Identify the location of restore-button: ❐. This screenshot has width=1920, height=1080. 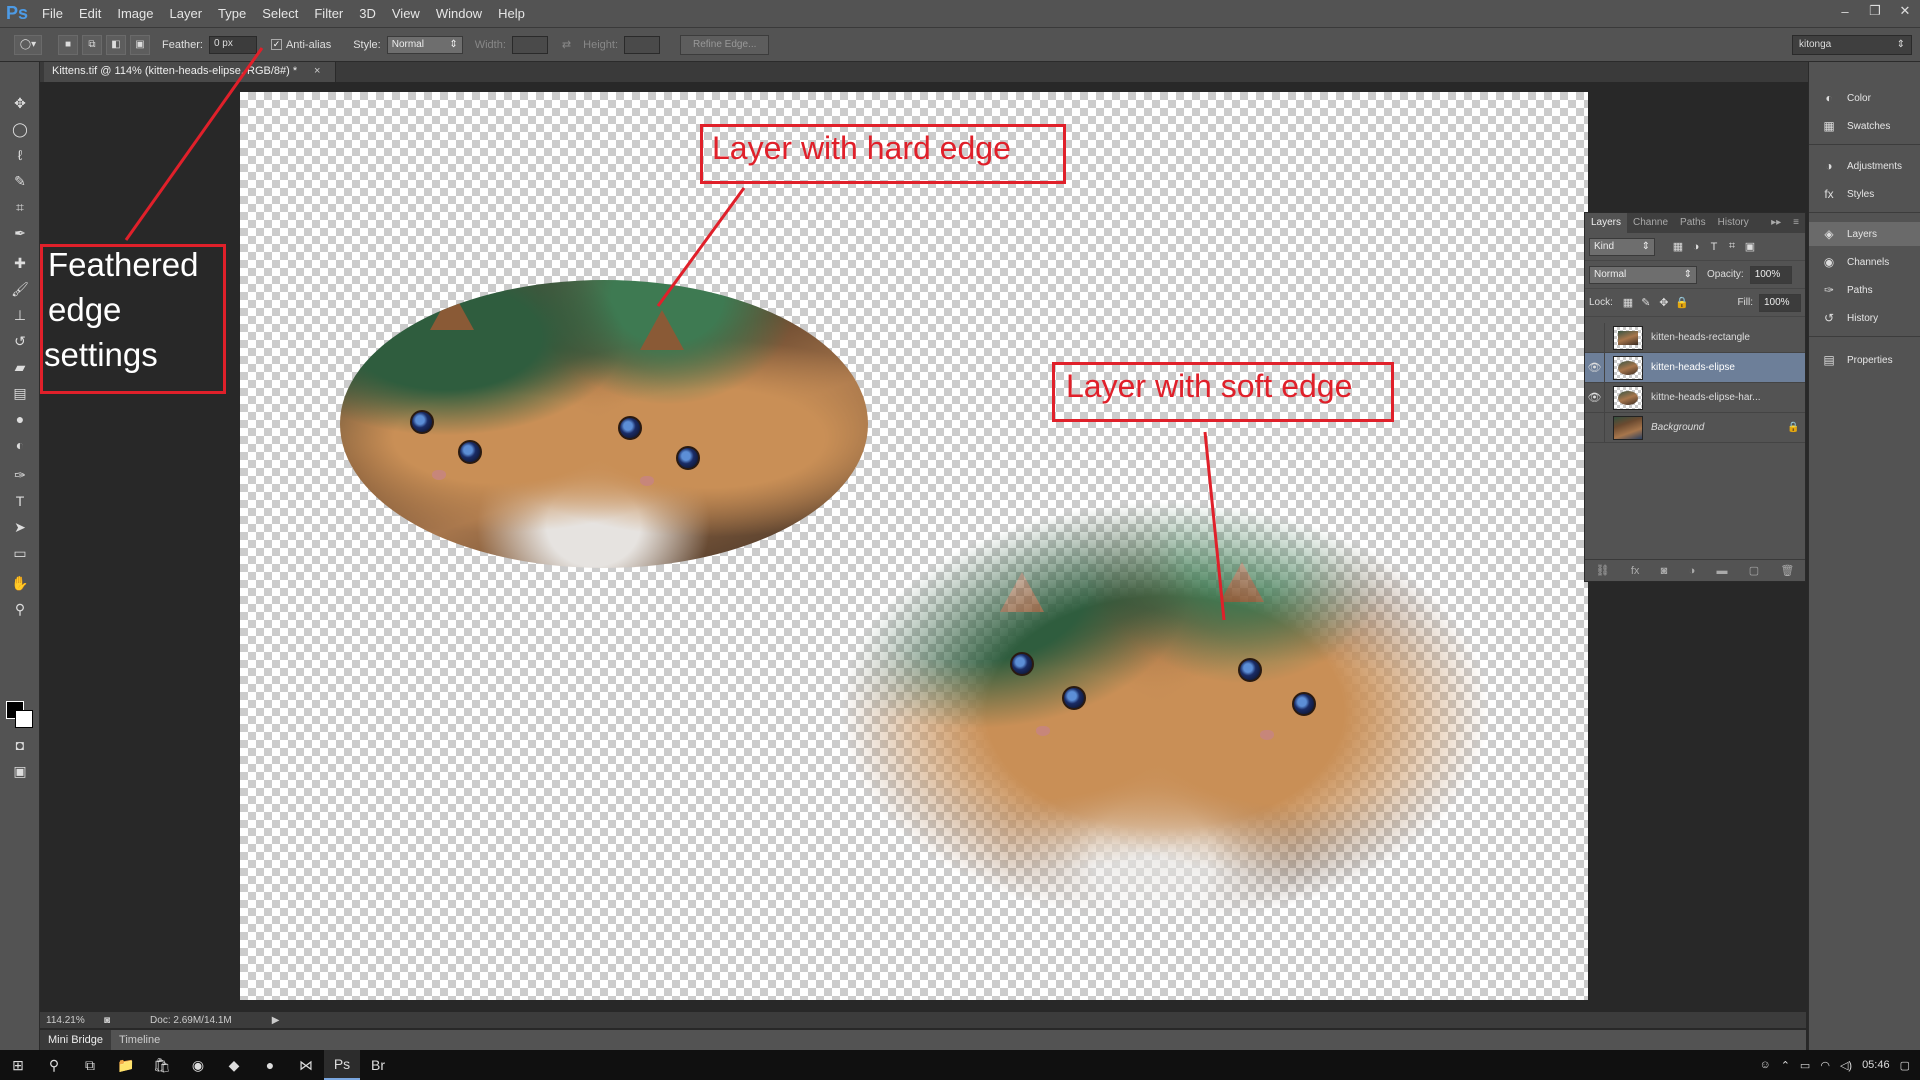
(1875, 11).